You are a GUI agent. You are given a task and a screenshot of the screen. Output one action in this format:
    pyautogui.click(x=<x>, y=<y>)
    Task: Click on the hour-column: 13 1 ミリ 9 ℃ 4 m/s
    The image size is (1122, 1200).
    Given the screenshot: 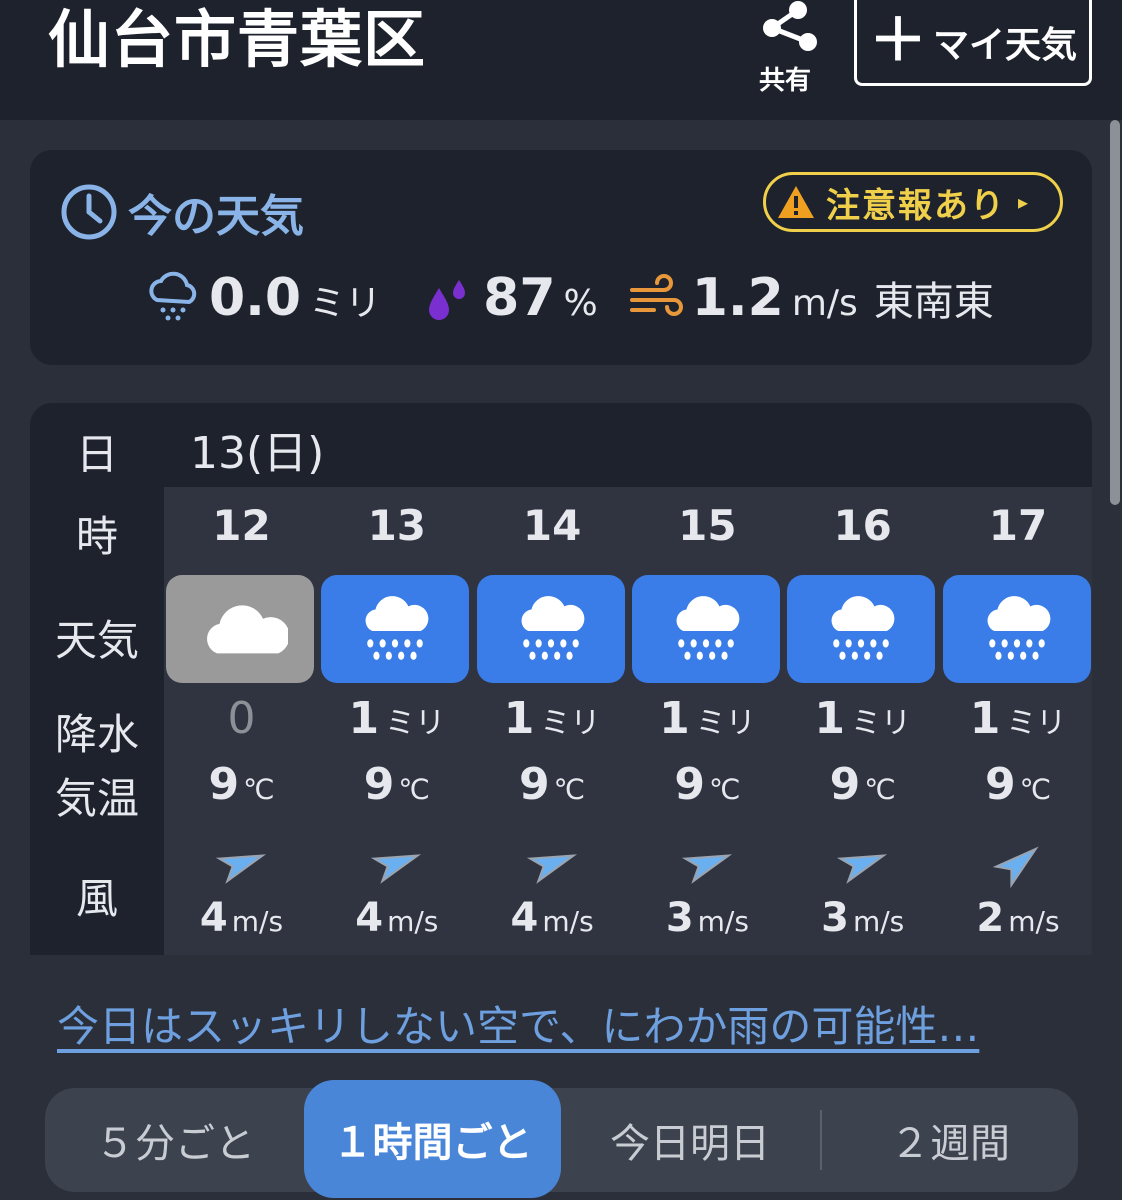 What is the action you would take?
    pyautogui.click(x=396, y=721)
    